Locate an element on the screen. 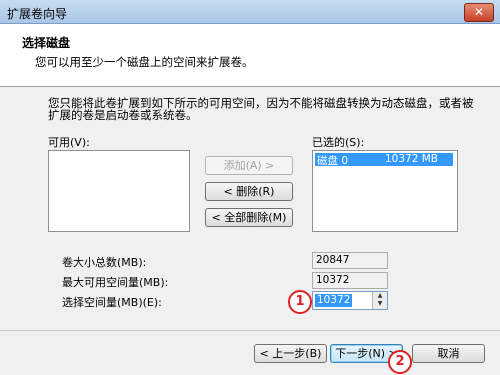 This screenshot has width=500, height=375. annotation-marker-1: 1 is located at coordinates (300, 302).